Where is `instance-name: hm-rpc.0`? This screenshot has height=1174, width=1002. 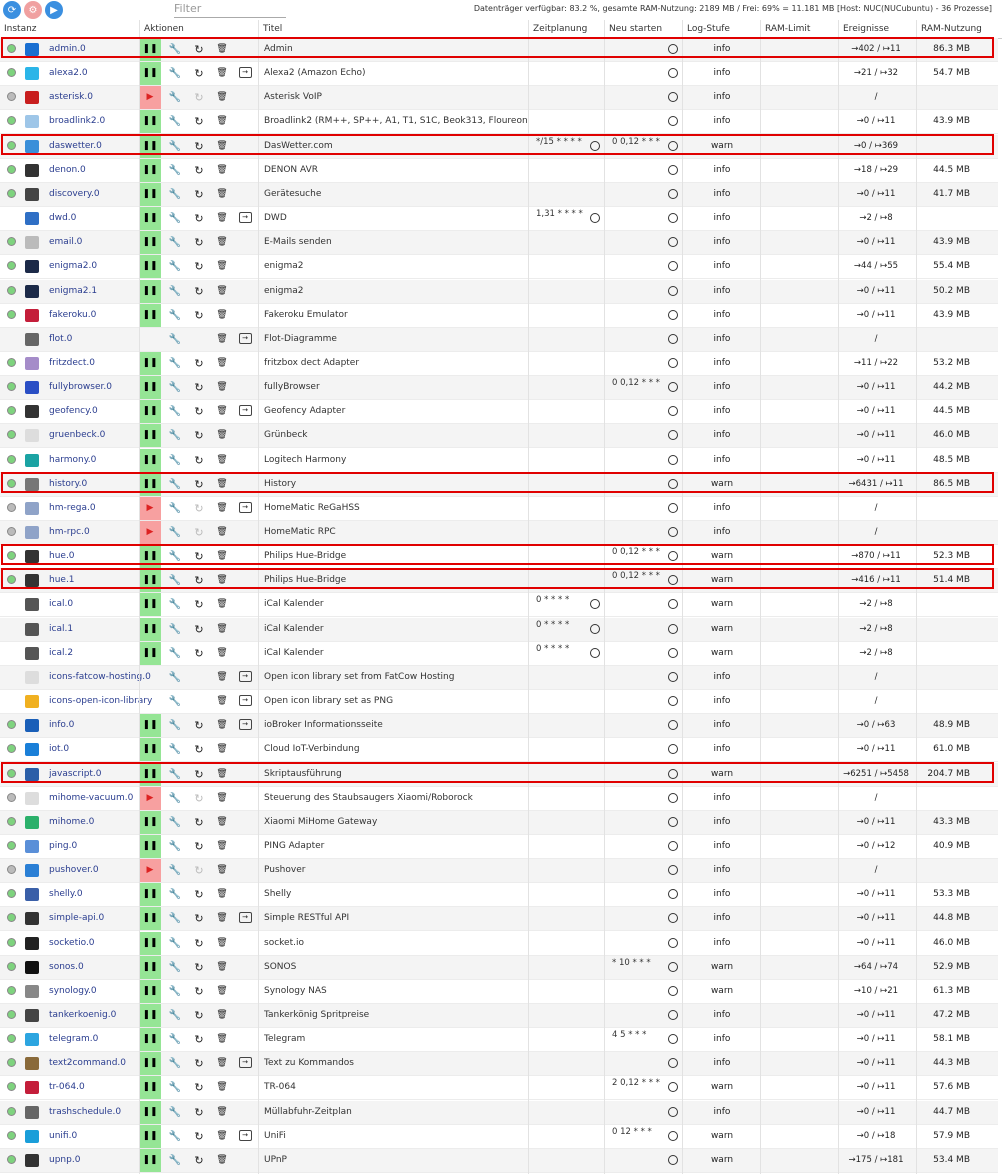 instance-name: hm-rpc.0 is located at coordinates (69, 532).